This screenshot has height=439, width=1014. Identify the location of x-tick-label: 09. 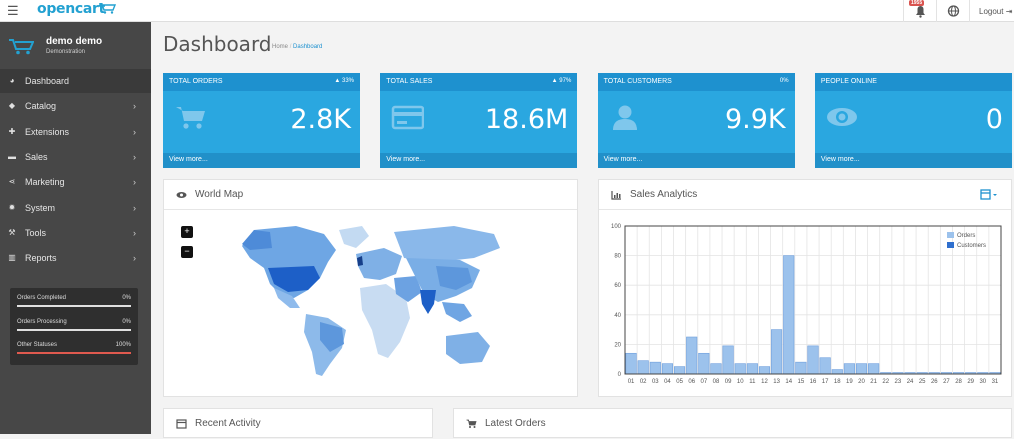
(728, 382).